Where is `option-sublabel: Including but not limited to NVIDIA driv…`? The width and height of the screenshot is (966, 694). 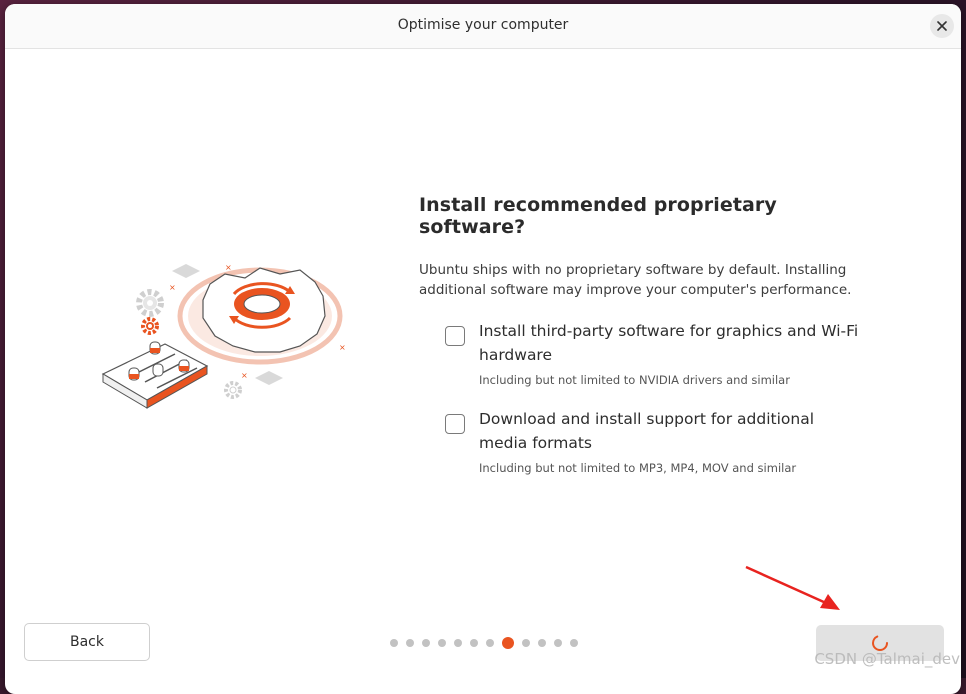
option-sublabel: Including but not limited to NVIDIA driv… is located at coordinates (634, 380).